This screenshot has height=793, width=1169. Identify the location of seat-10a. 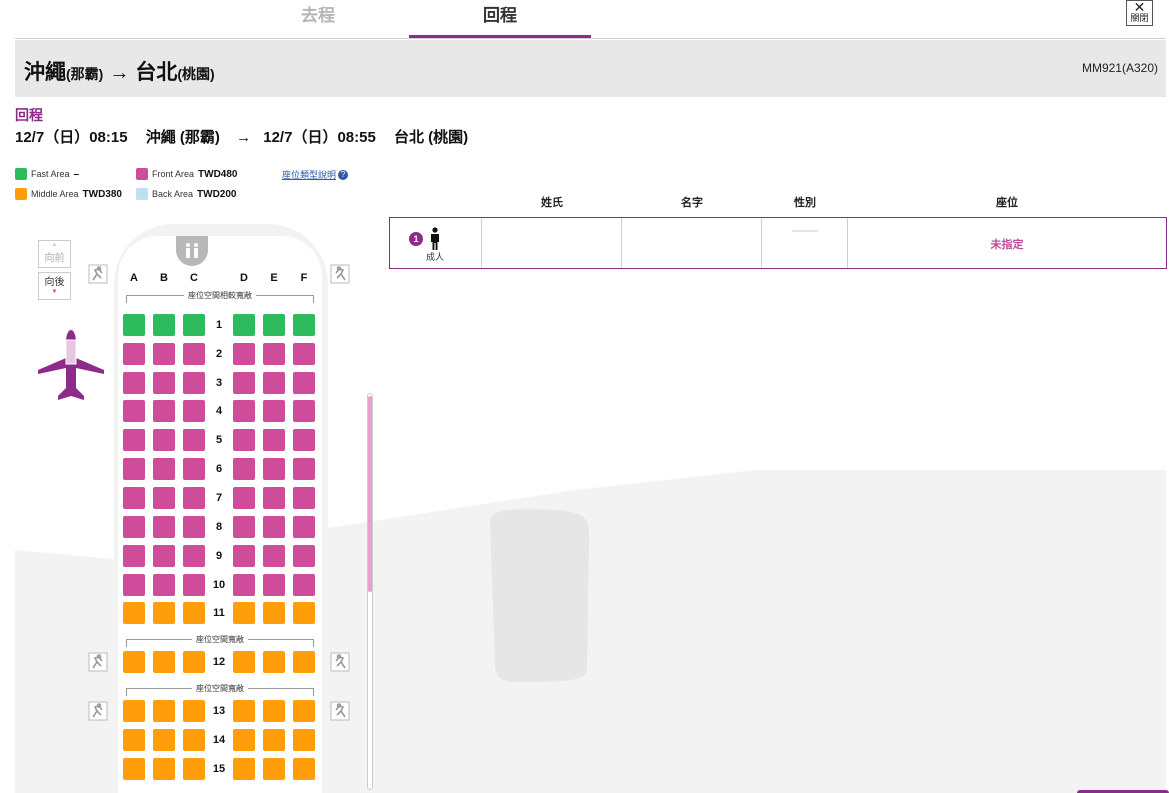
(134, 585).